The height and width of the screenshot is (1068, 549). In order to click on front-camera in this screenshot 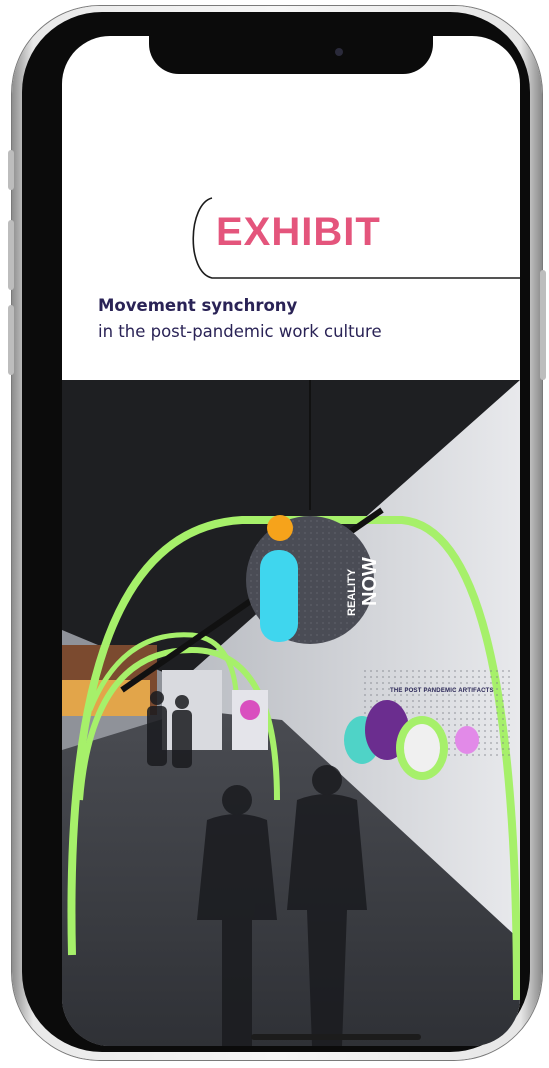, I will do `click(339, 52)`.